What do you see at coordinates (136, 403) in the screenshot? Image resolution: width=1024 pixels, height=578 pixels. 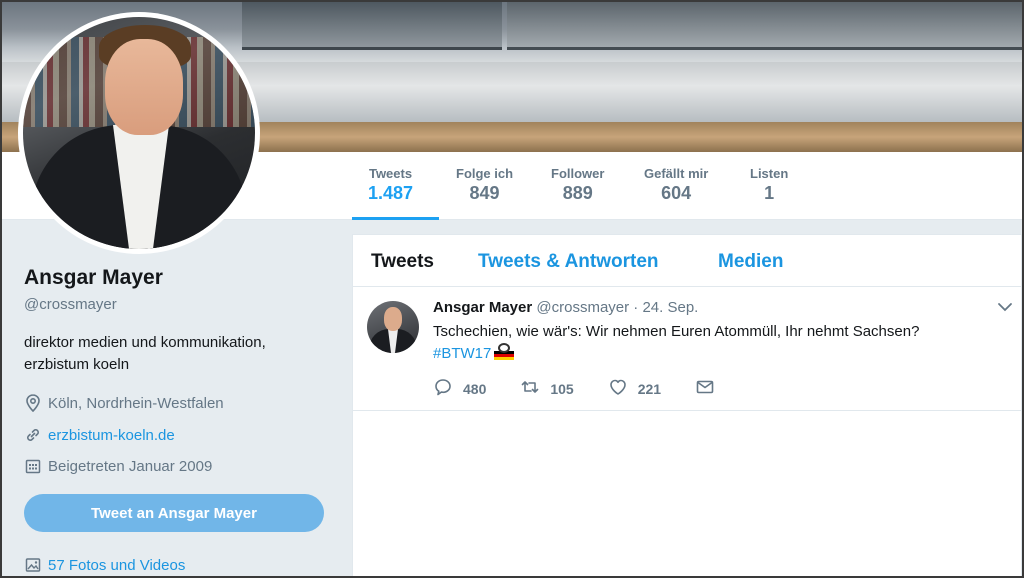 I see `location-text: Köln, Nordrhein-Westfalen` at bounding box center [136, 403].